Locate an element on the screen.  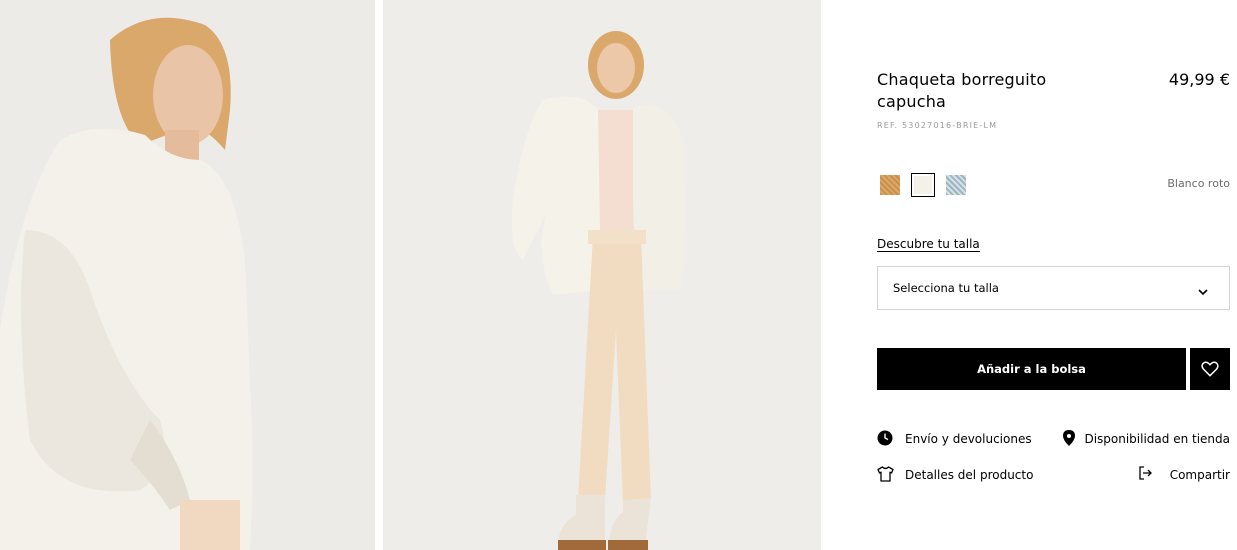
tshirt-icon is located at coordinates (885, 475).